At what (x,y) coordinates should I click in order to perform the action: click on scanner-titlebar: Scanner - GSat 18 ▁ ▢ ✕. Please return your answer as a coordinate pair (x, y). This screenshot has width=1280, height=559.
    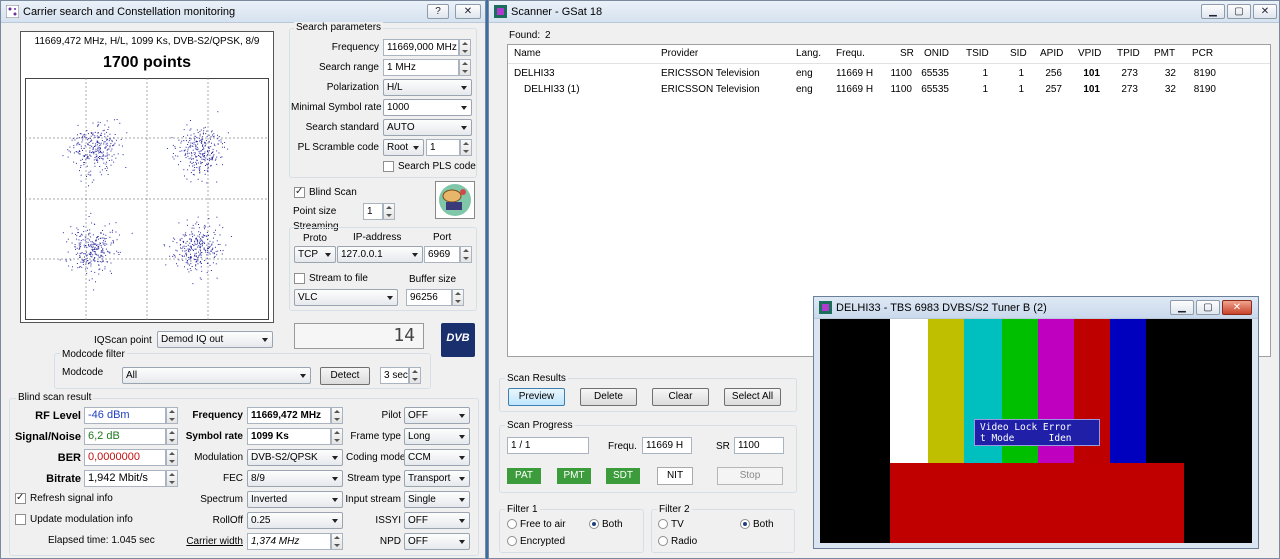
    Looking at the image, I should click on (884, 12).